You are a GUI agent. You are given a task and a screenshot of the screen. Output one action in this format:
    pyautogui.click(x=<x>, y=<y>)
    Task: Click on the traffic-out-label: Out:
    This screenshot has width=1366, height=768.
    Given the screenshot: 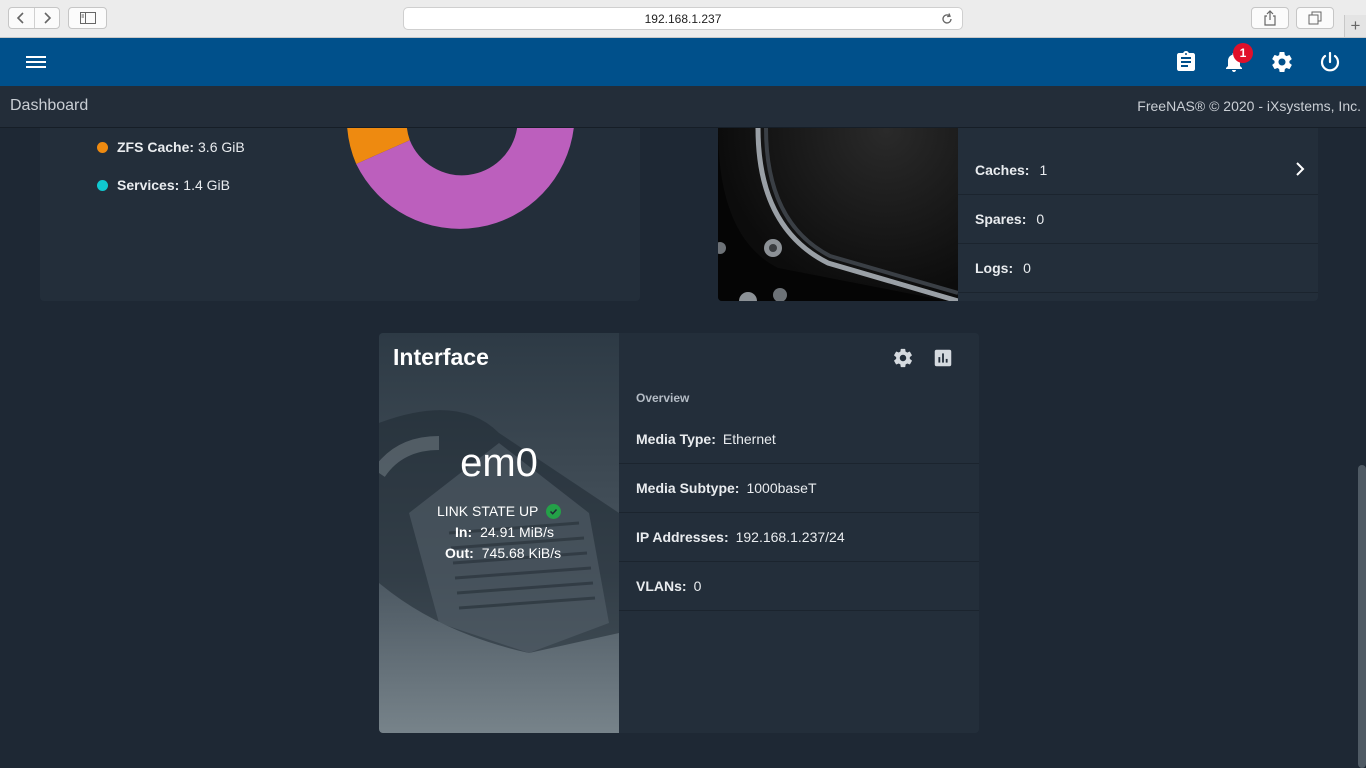 What is the action you would take?
    pyautogui.click(x=459, y=553)
    